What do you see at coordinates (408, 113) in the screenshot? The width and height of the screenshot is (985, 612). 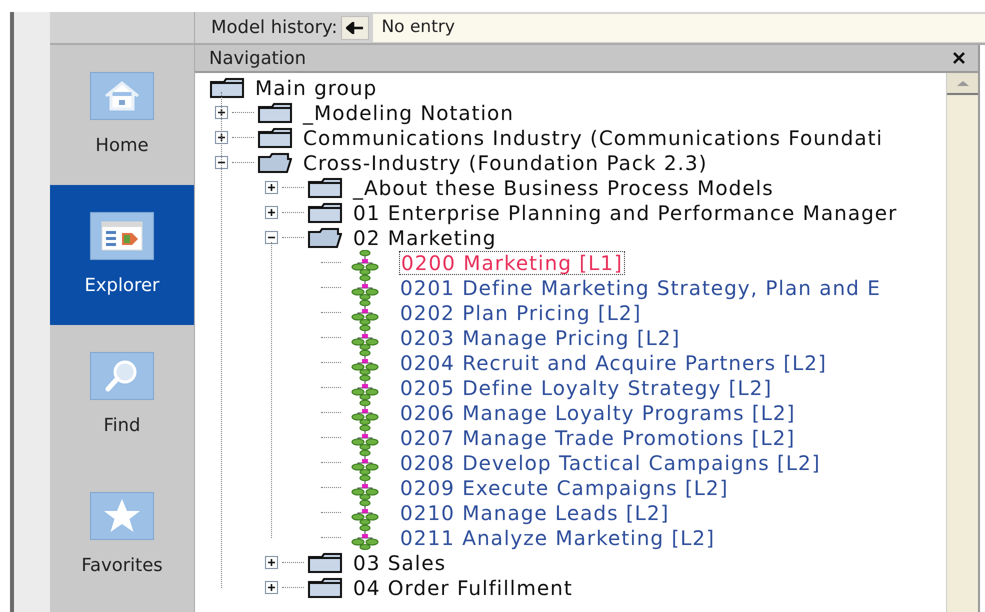 I see `tree-item: _Modeling Notation` at bounding box center [408, 113].